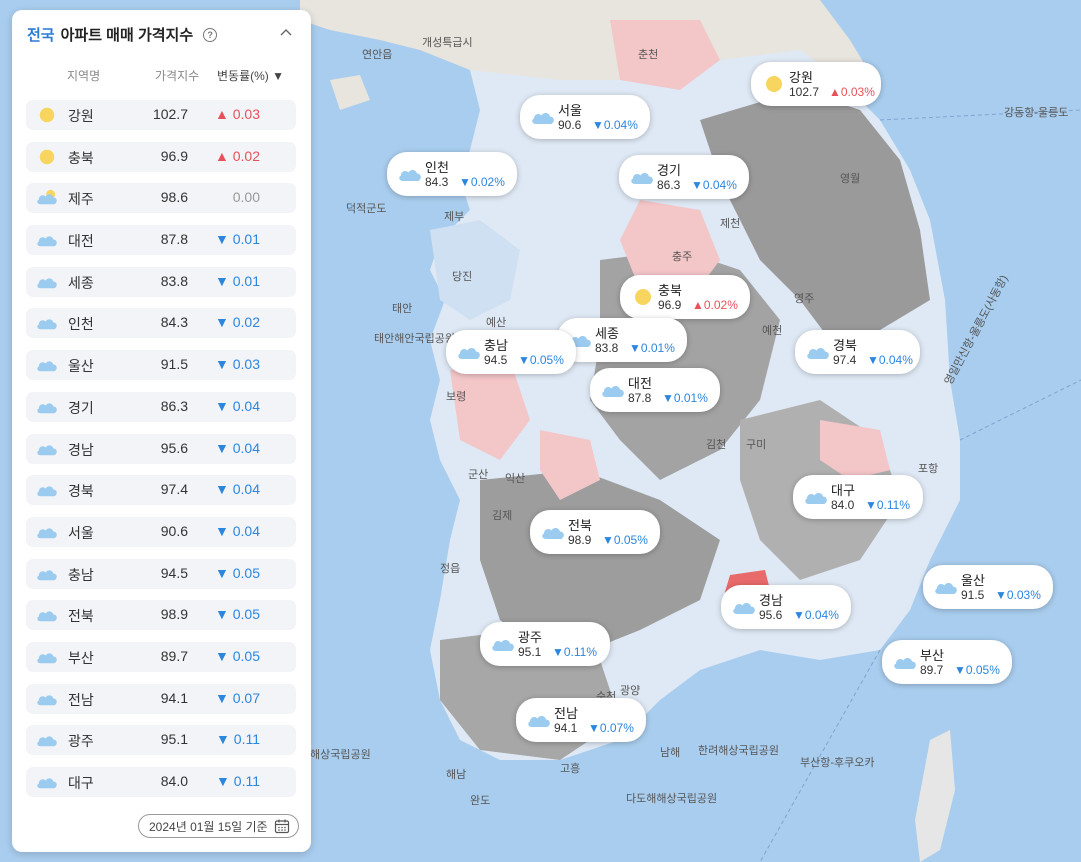 The image size is (1081, 862). Describe the element at coordinates (670, 305) in the screenshot. I see `bubble-region-index: 96.9` at that location.